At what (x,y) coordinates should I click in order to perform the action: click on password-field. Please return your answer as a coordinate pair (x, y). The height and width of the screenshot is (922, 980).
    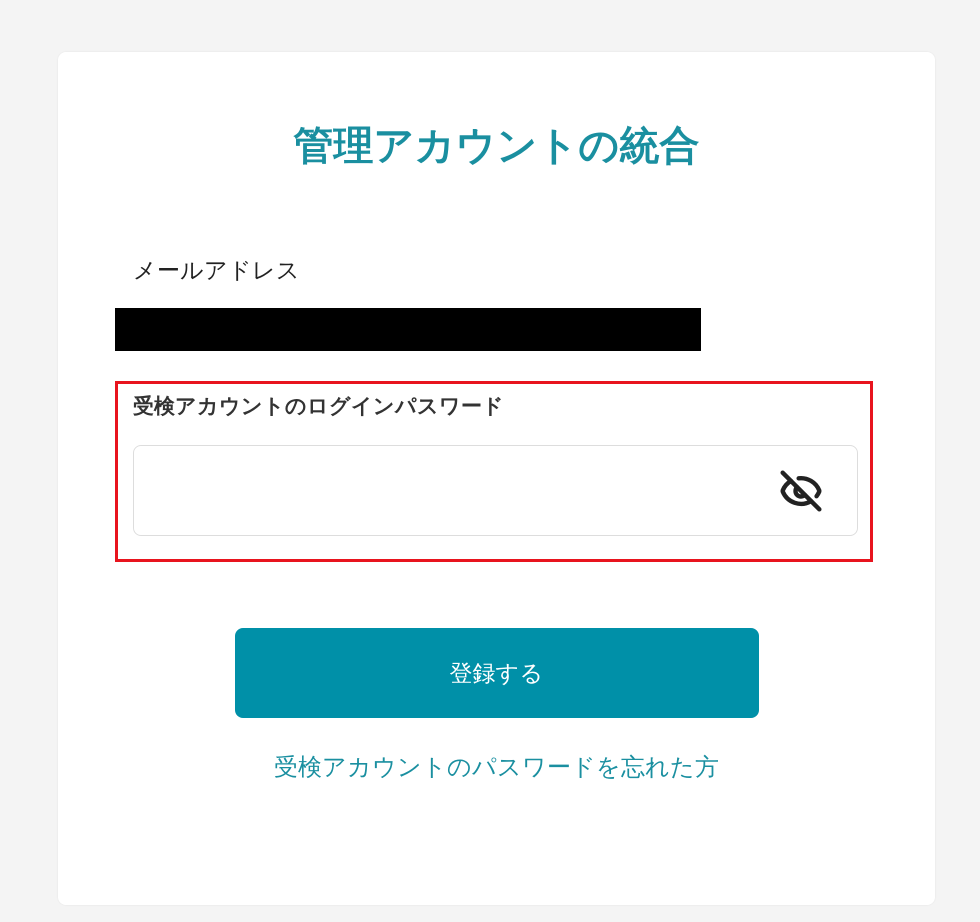
    Looking at the image, I should click on (495, 490).